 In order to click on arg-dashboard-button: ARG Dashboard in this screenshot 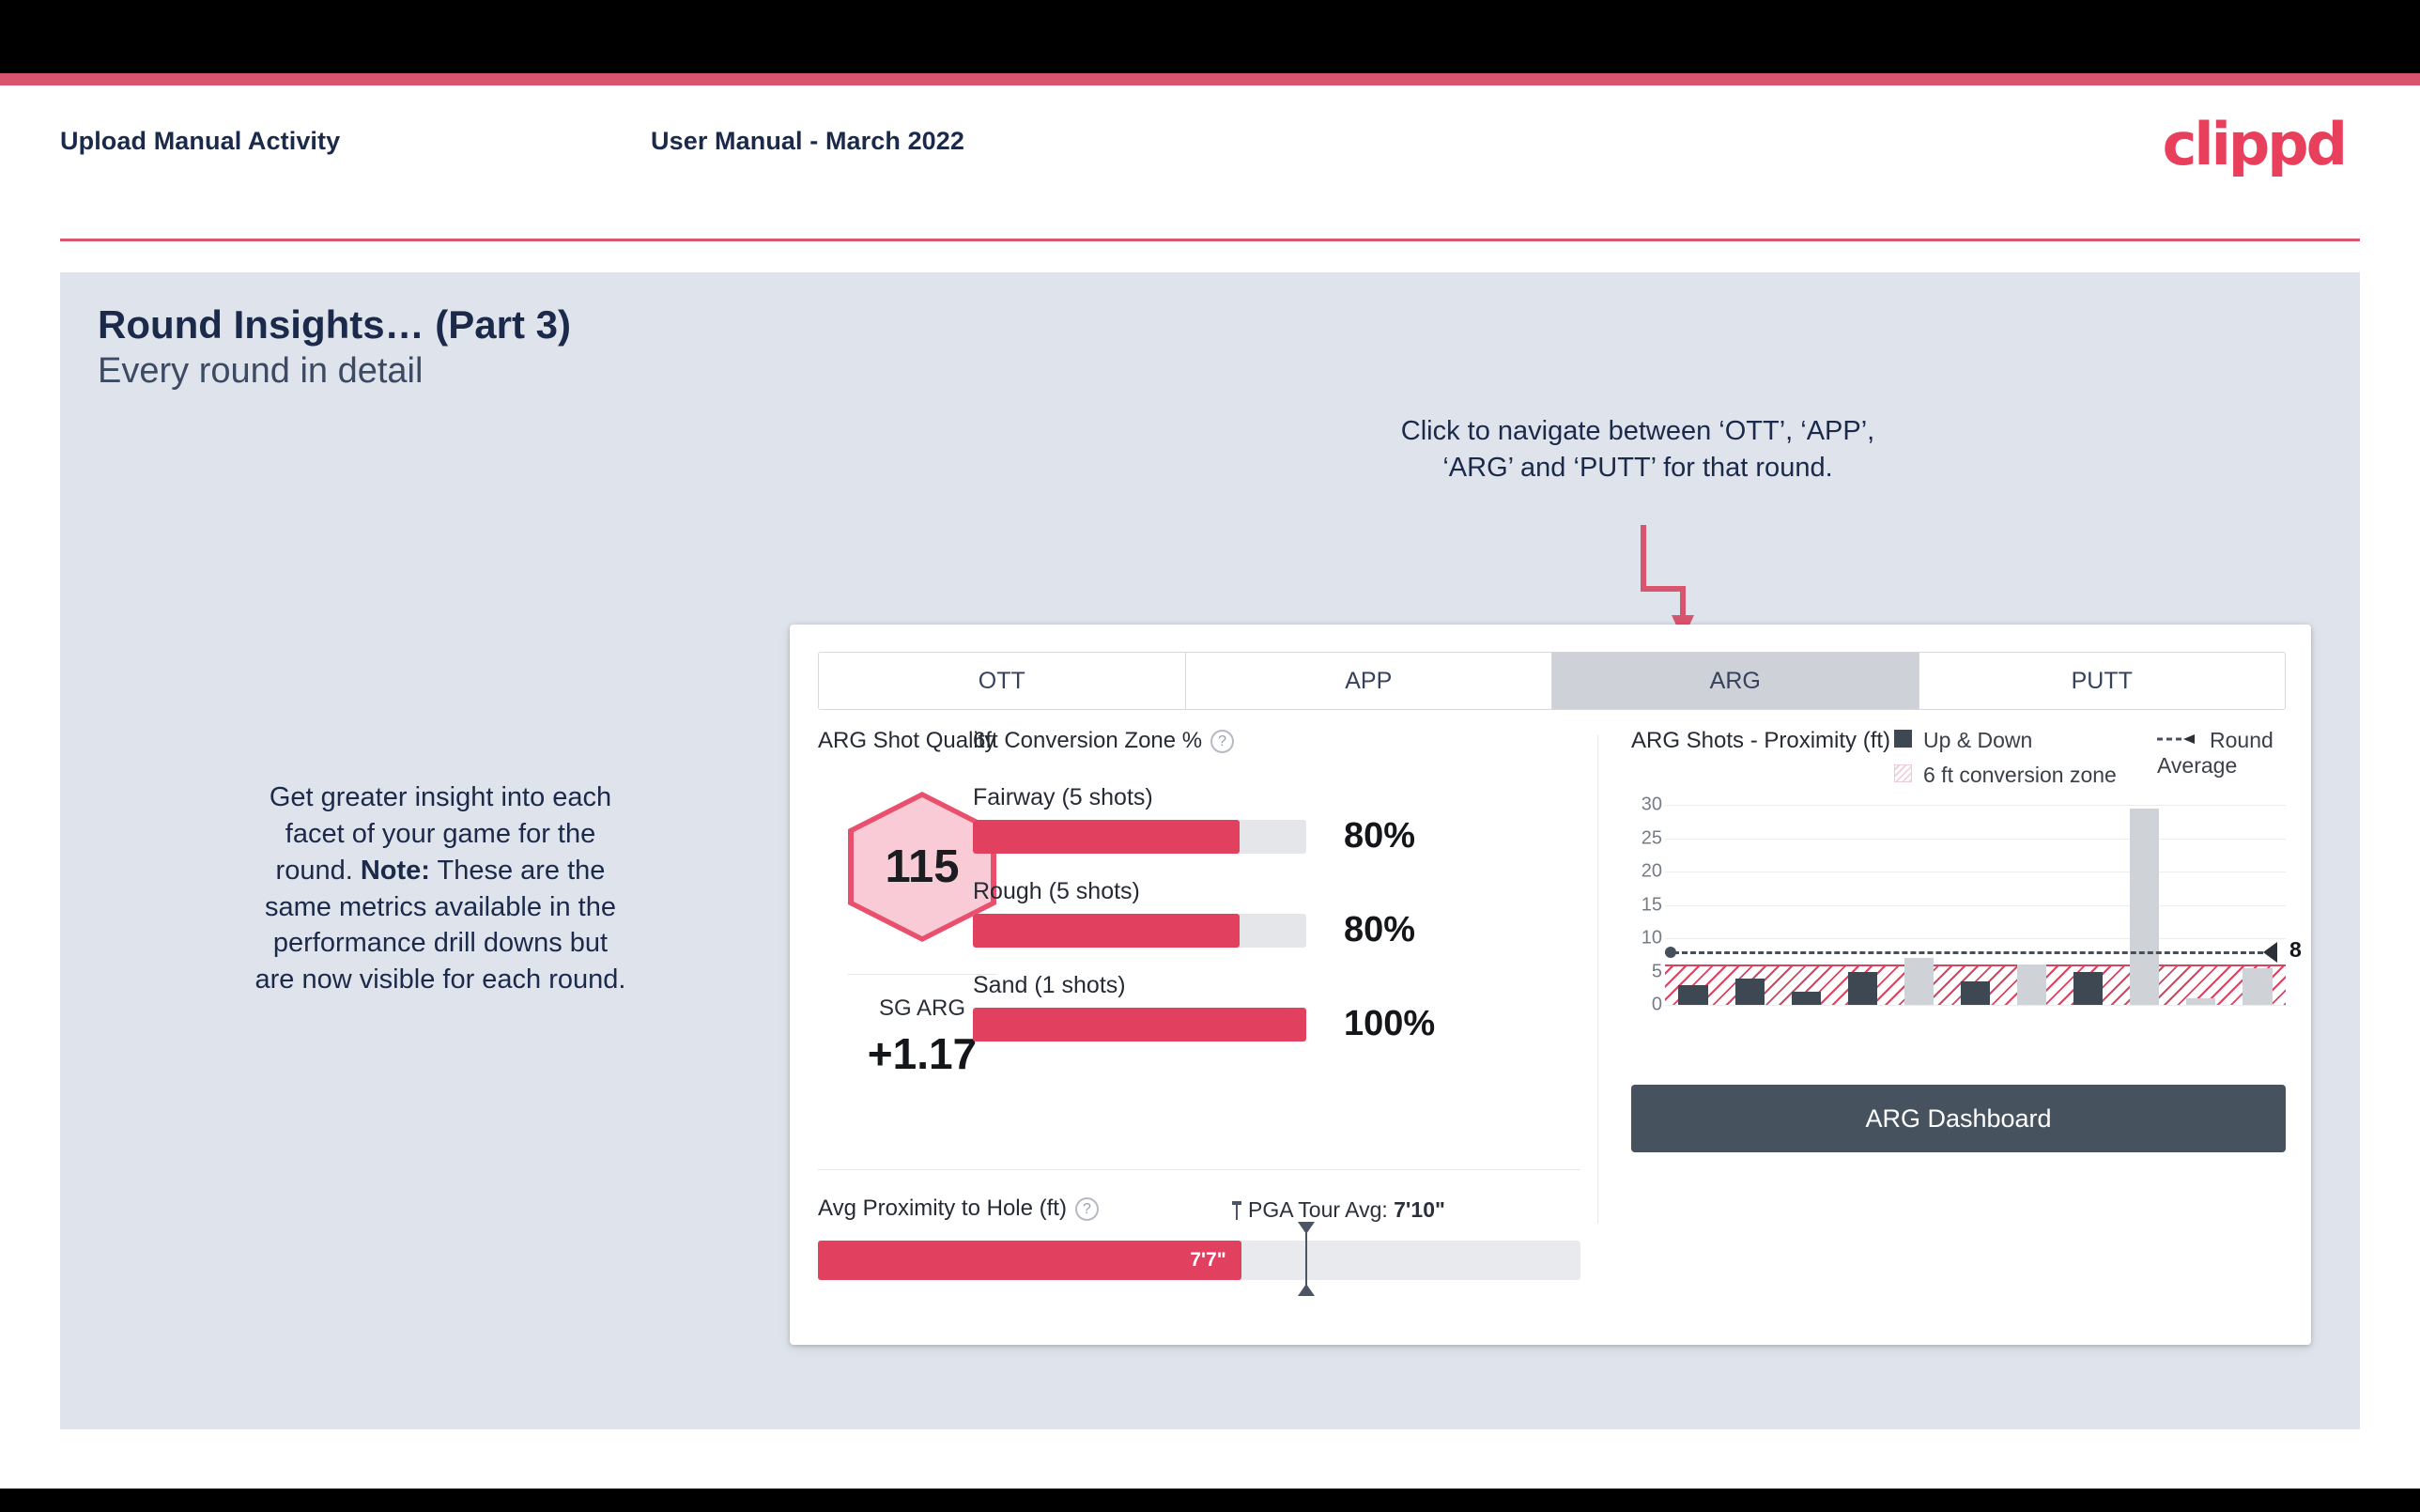, I will do `click(1958, 1118)`.